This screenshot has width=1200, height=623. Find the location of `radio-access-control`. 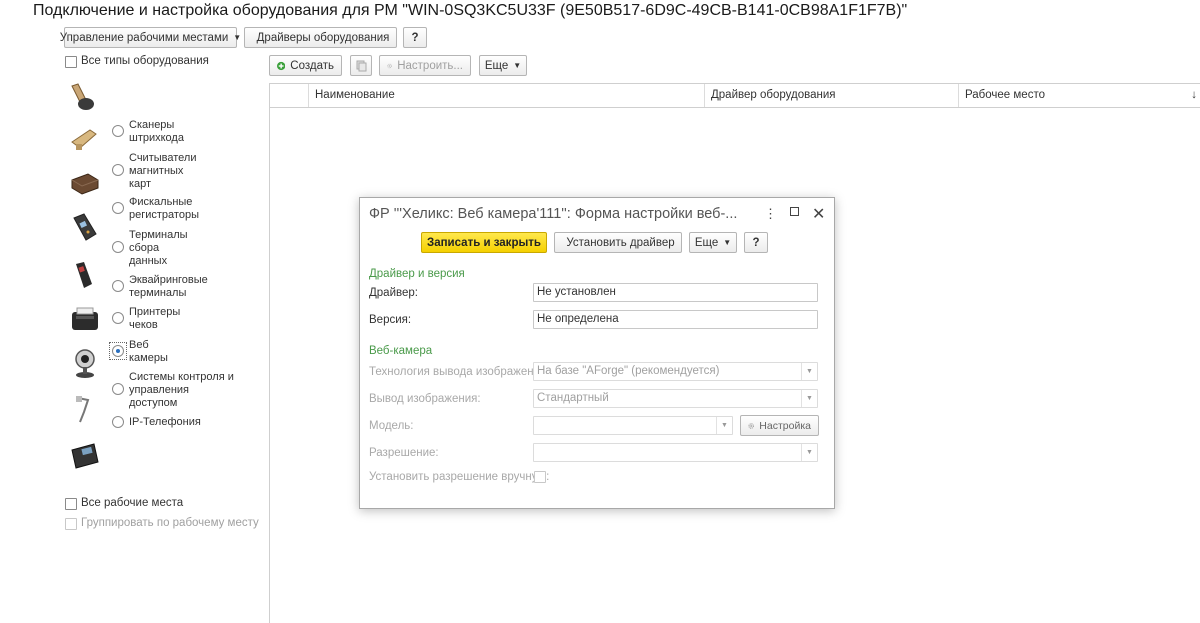

radio-access-control is located at coordinates (118, 389).